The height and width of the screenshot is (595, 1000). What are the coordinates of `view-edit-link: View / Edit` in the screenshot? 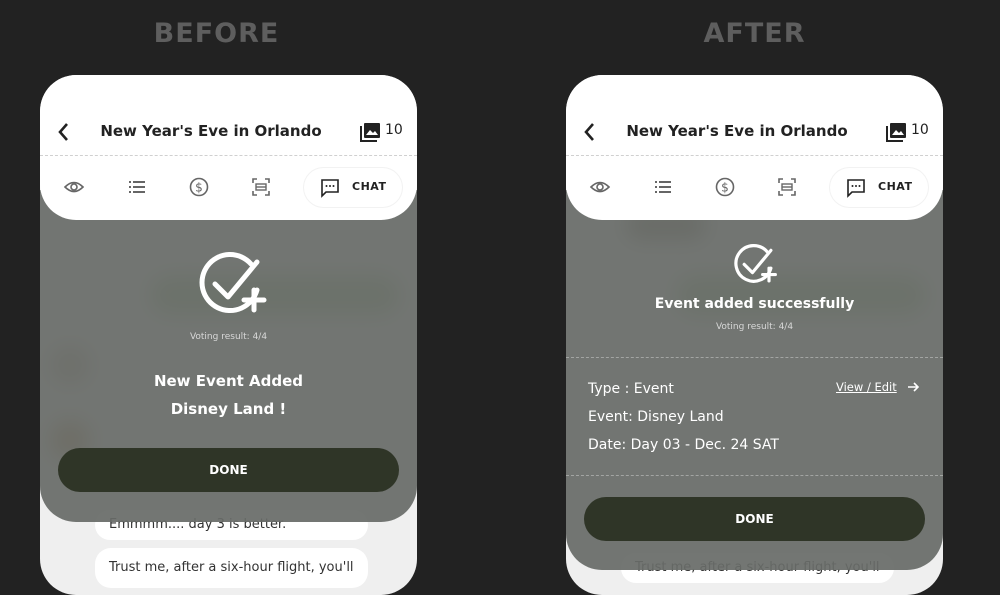 It's located at (866, 387).